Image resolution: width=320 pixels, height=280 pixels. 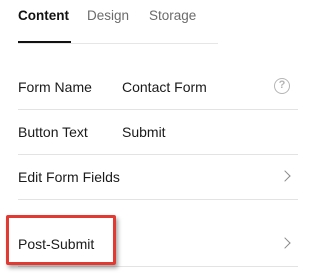 I want to click on button-text-row: Button Text Submit, so click(x=158, y=132).